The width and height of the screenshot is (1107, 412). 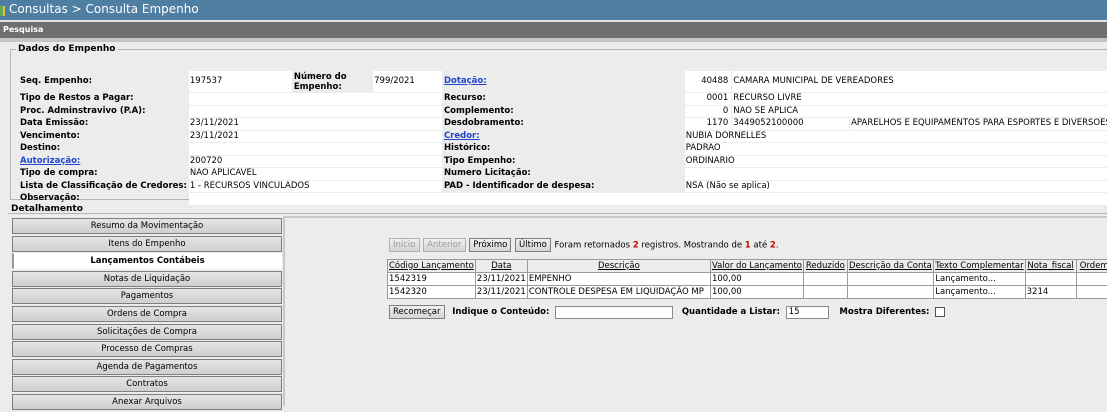 I want to click on lista-classificacao-label: Lista de Classificação de Credores:, so click(x=103, y=187).